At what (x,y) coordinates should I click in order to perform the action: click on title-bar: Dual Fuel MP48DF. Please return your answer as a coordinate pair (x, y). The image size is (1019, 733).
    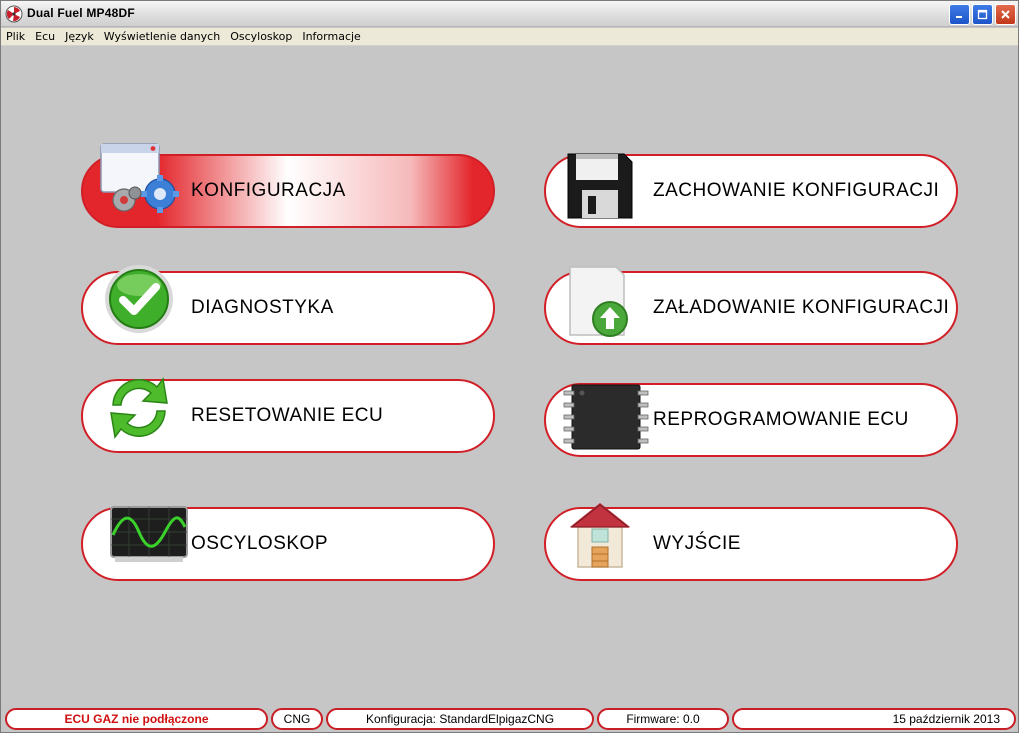
    Looking at the image, I should click on (509, 14).